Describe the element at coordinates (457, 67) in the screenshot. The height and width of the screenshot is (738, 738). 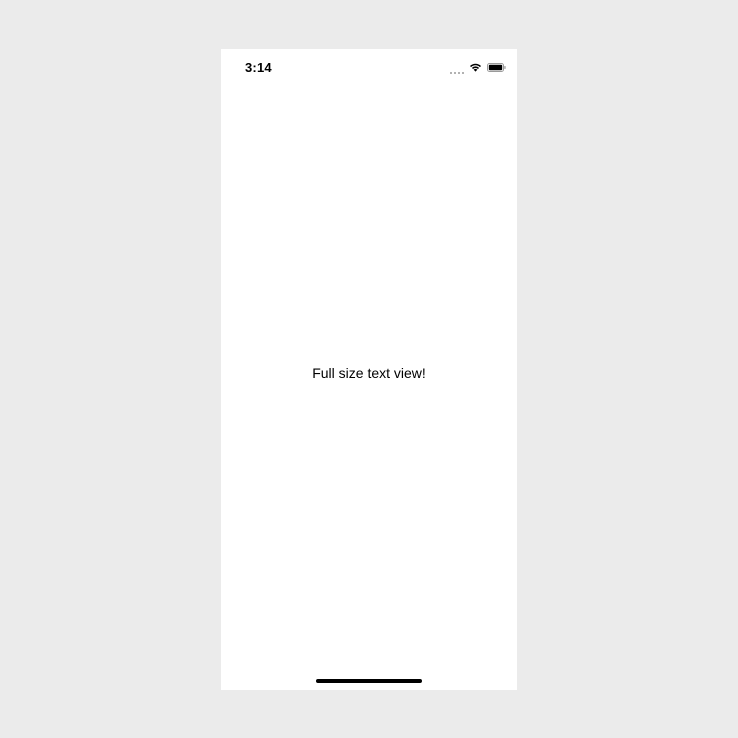
I see `cellular-signal-icon` at that location.